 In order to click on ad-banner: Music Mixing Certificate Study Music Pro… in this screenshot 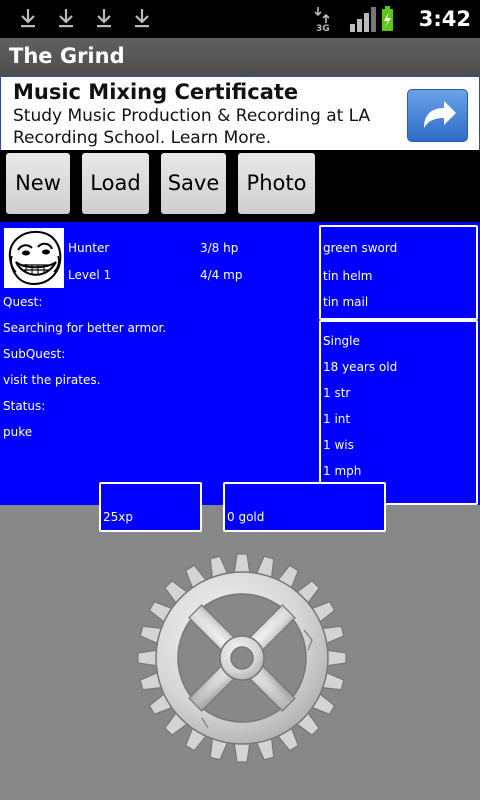, I will do `click(240, 114)`.